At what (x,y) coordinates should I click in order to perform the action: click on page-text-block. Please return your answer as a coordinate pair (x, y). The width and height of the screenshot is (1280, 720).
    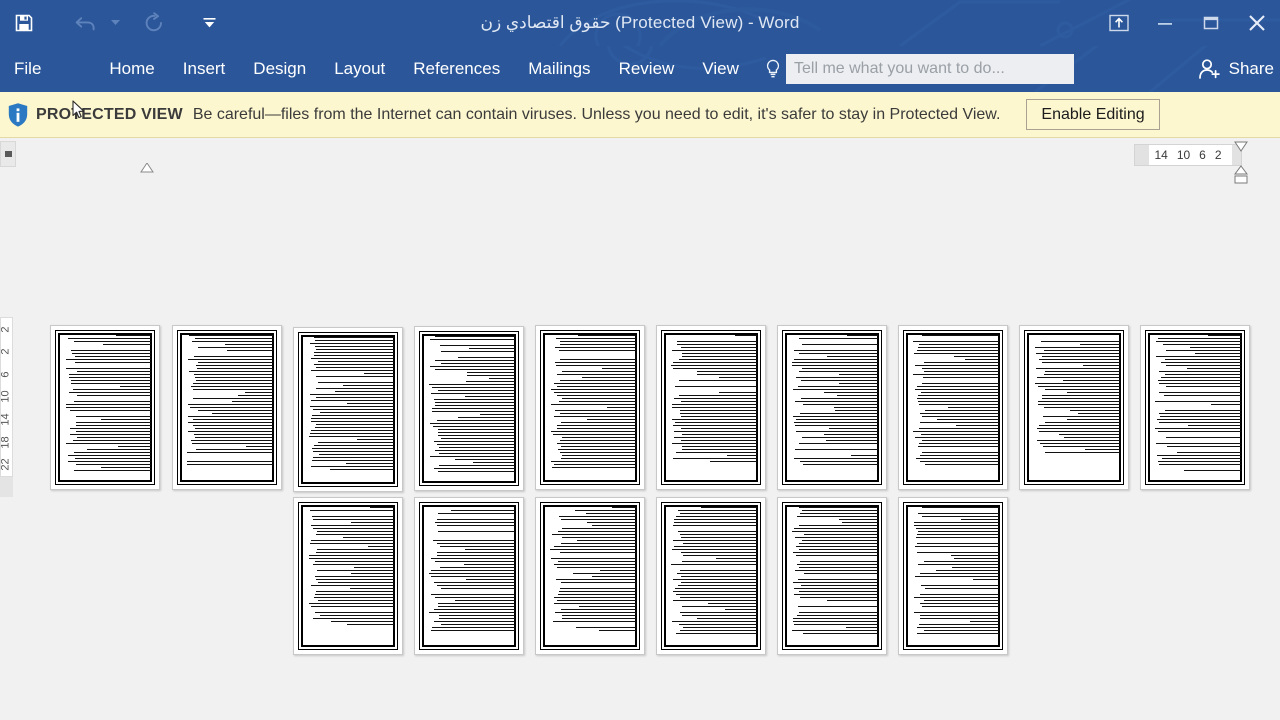
    Looking at the image, I should click on (832, 407).